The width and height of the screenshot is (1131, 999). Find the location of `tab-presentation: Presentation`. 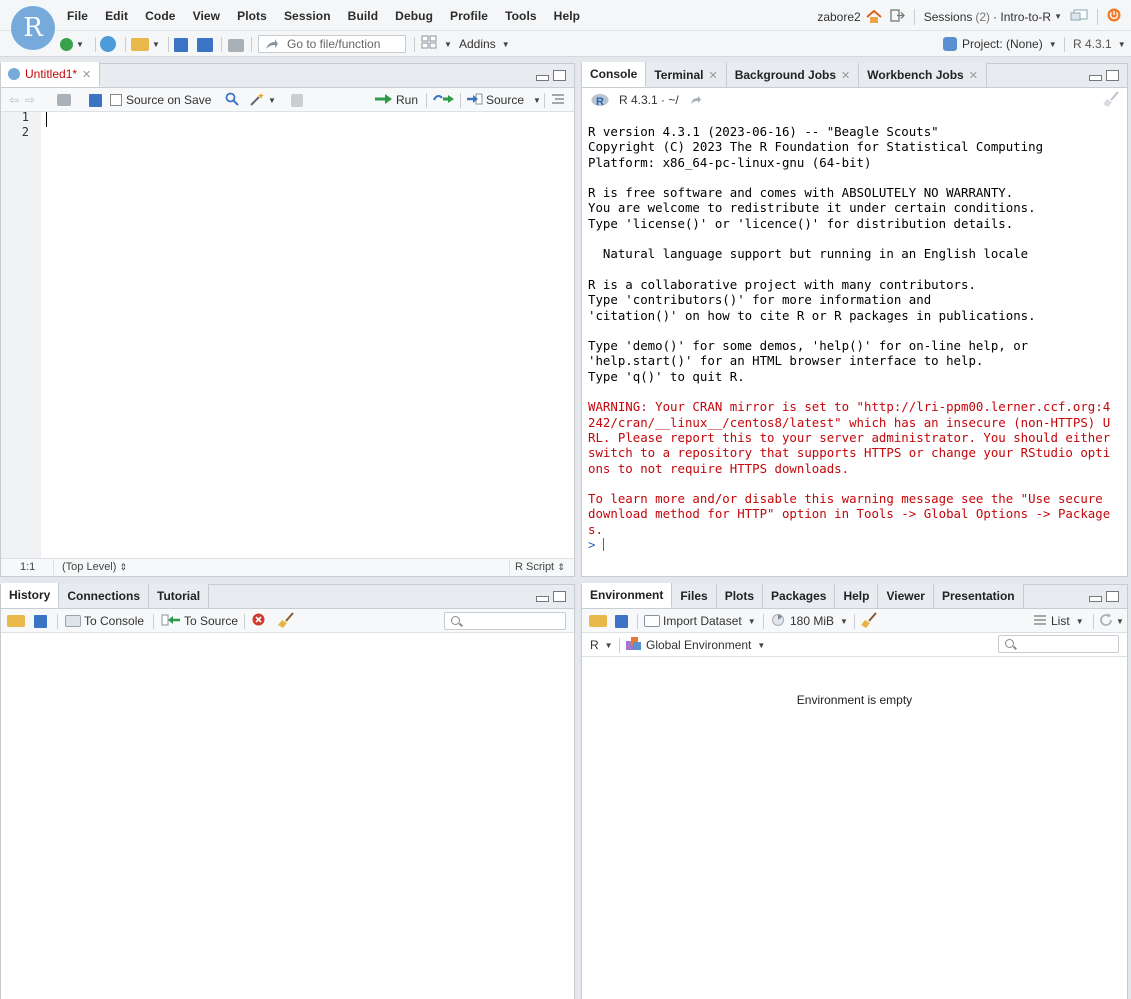

tab-presentation: Presentation is located at coordinates (978, 596).